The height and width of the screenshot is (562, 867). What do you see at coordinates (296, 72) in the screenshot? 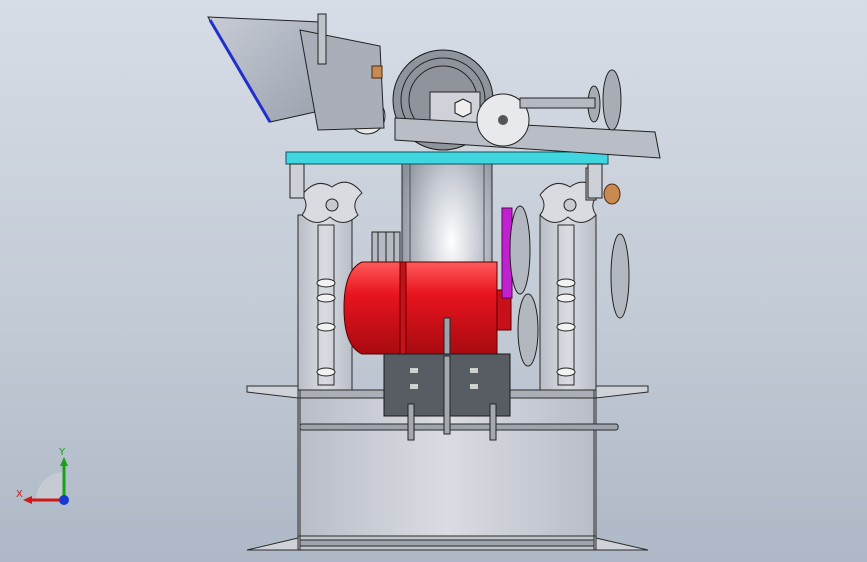
I see `hopper` at bounding box center [296, 72].